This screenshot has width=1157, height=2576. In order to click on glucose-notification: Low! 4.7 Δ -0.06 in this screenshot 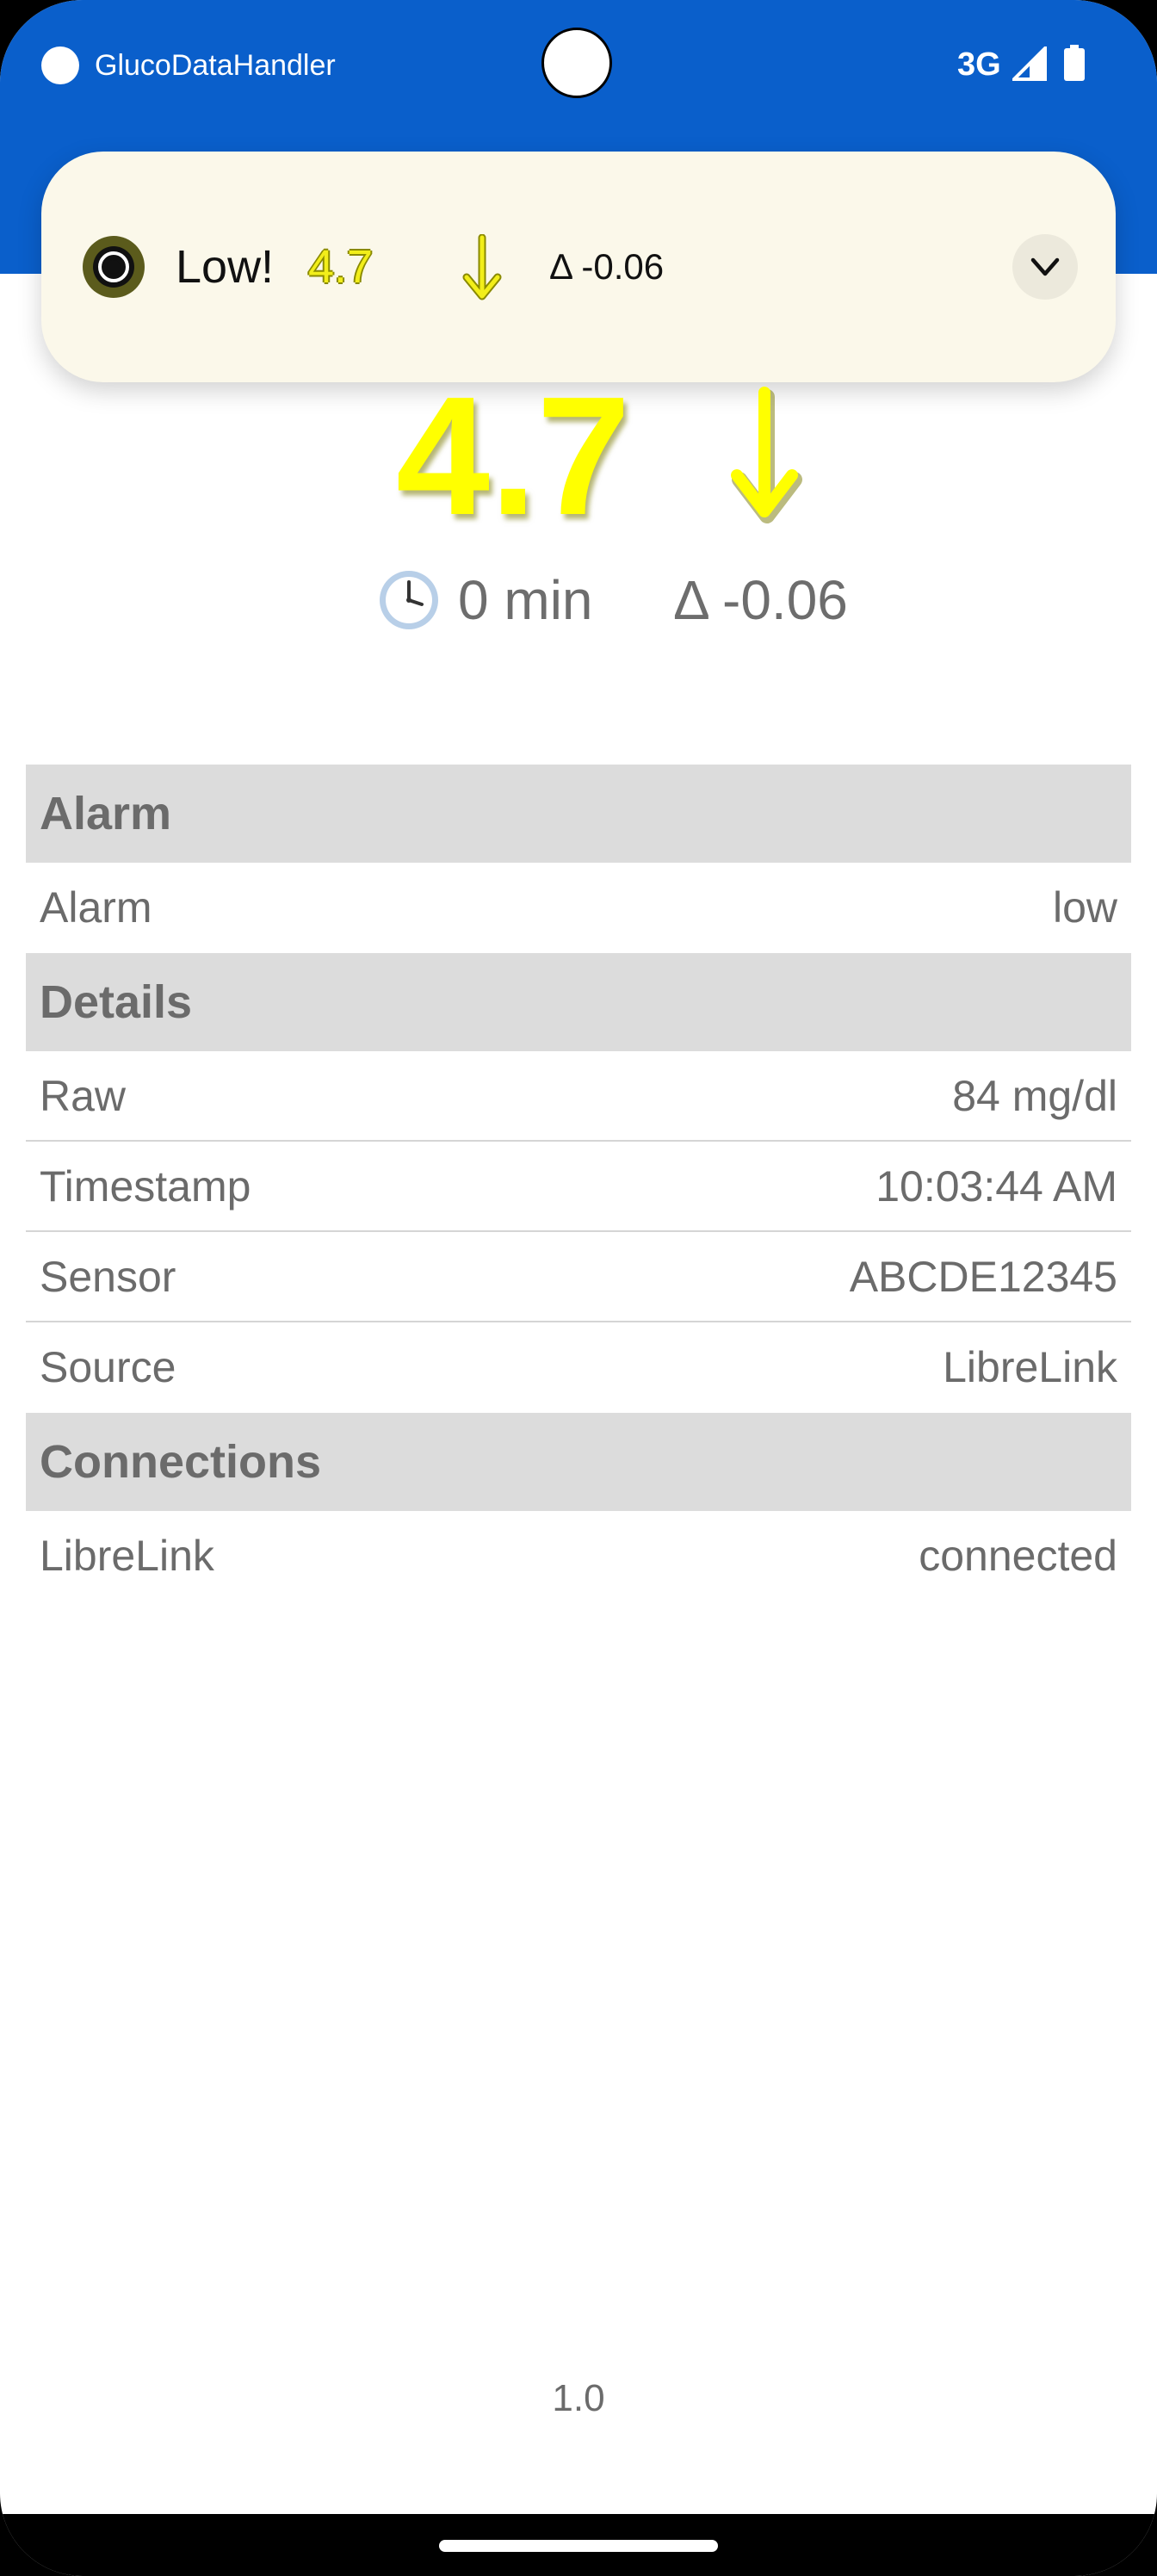, I will do `click(579, 267)`.